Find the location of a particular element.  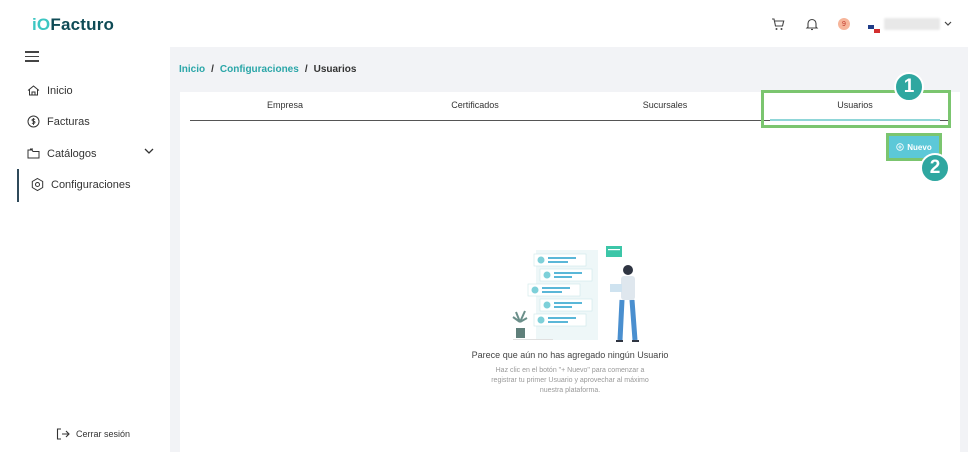

settings-icon is located at coordinates (37, 184).